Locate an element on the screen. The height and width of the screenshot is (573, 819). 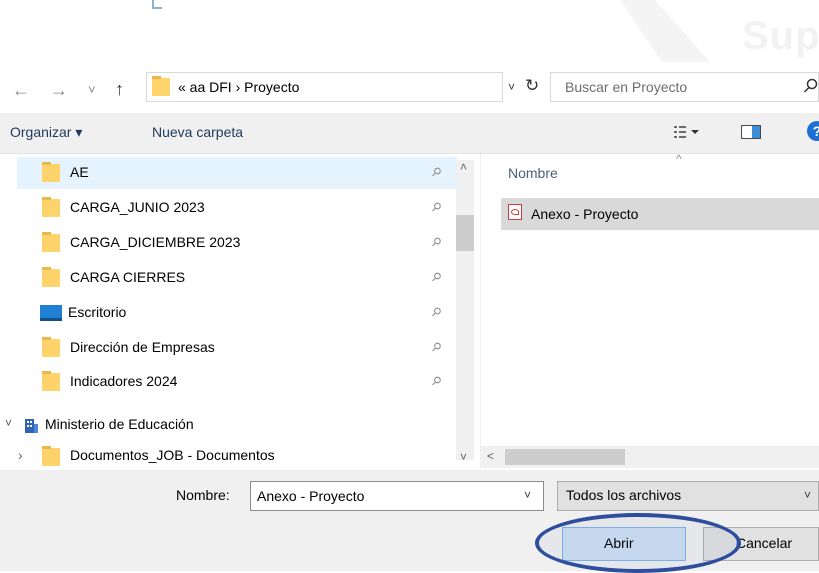
forward-button: → is located at coordinates (59, 90).